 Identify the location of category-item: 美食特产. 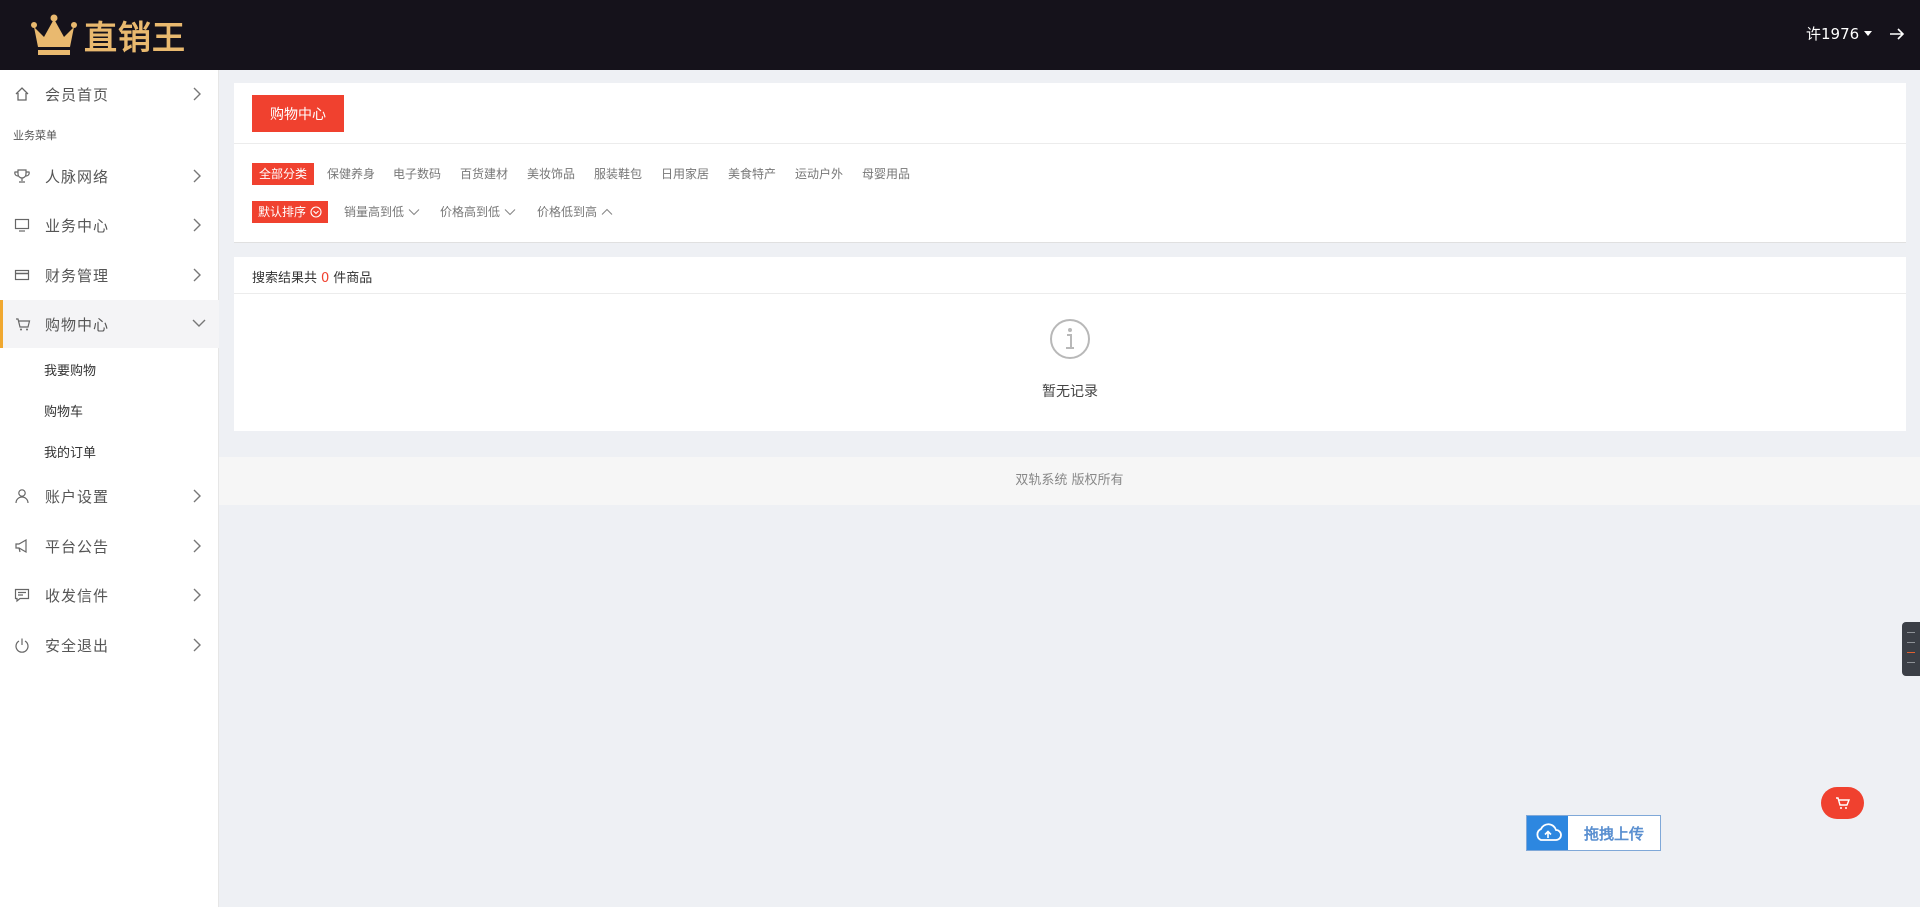
(752, 174).